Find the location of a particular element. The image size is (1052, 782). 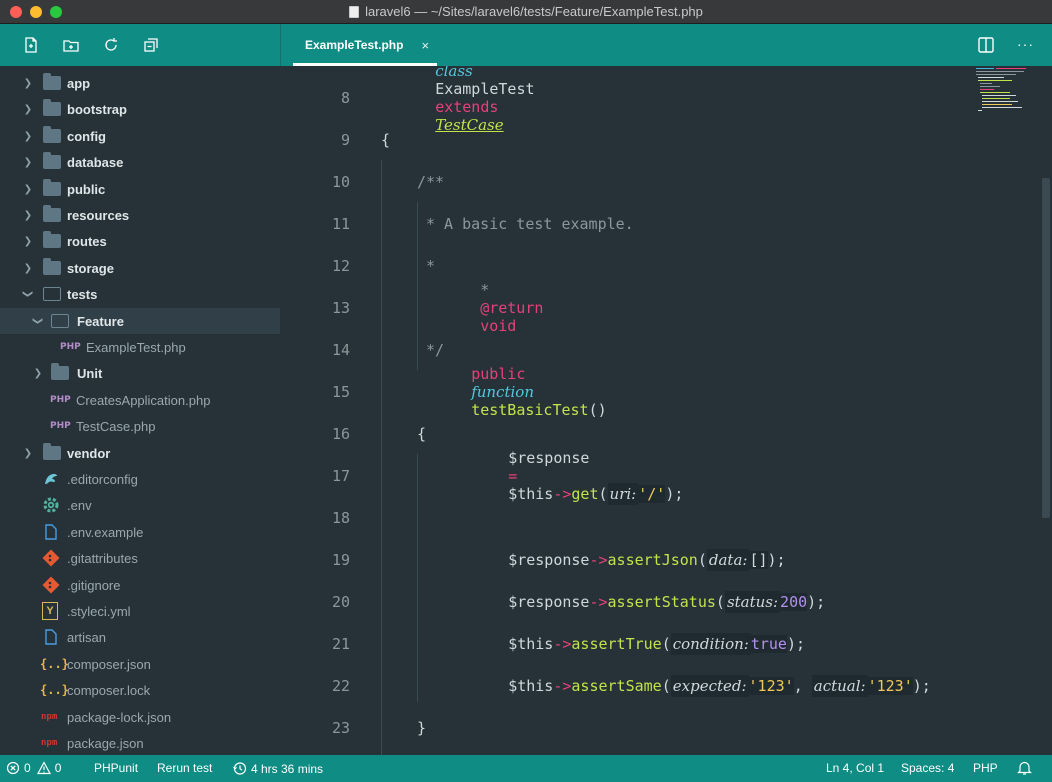

collapse-all-icon is located at coordinates (151, 45).